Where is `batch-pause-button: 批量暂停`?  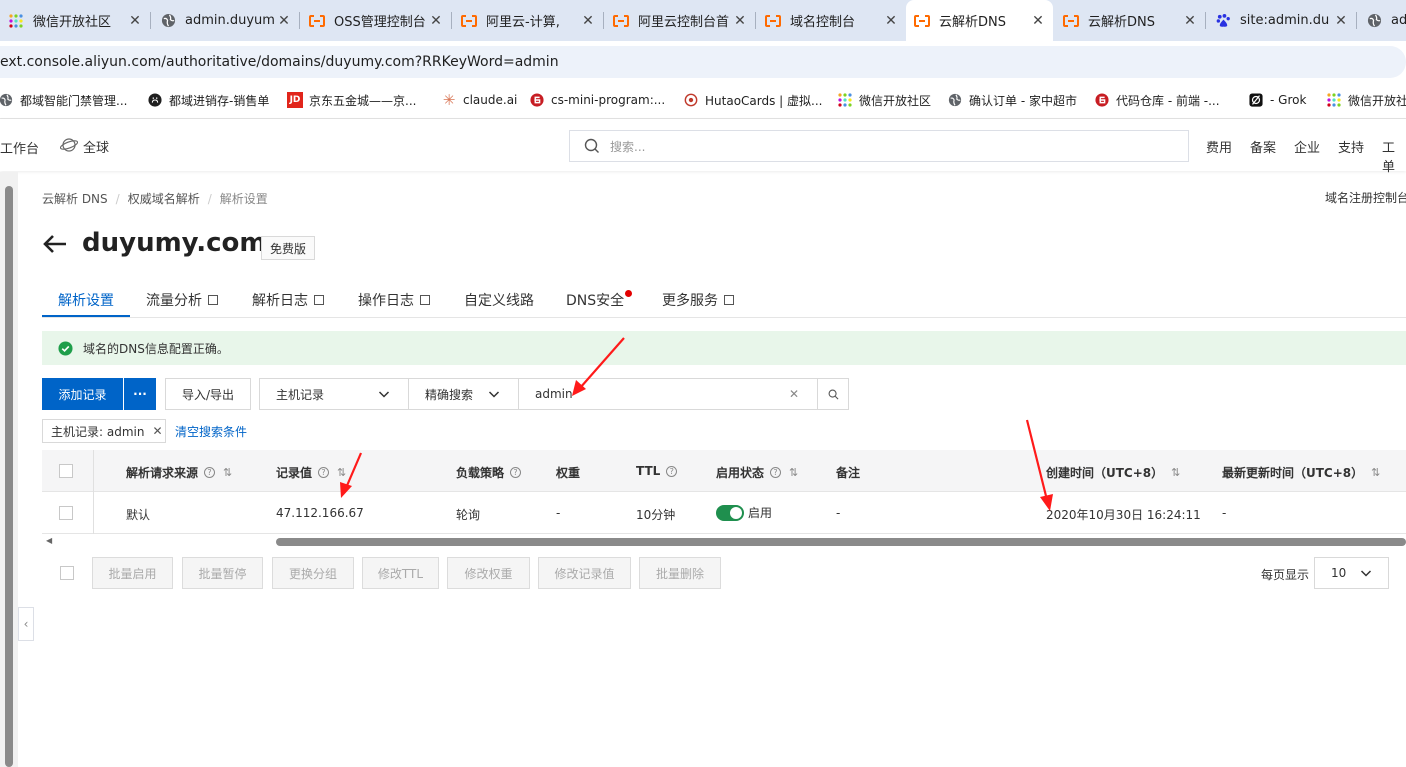
batch-pause-button: 批量暂停 is located at coordinates (222, 573).